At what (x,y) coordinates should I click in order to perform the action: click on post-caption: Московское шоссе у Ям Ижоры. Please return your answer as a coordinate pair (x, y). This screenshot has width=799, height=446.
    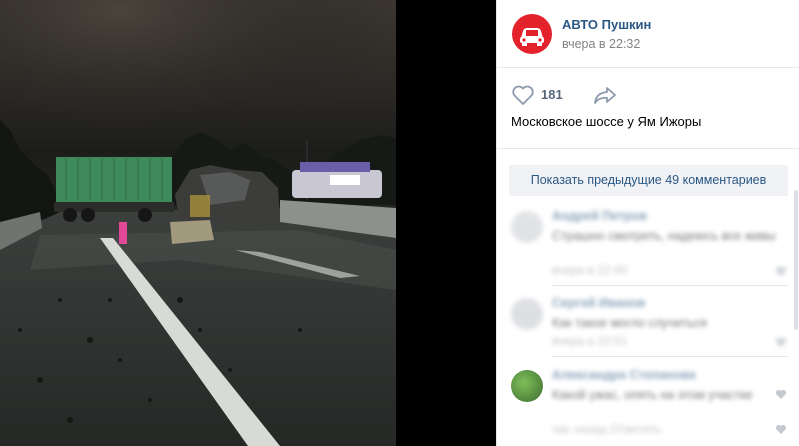
    Looking at the image, I should click on (606, 121).